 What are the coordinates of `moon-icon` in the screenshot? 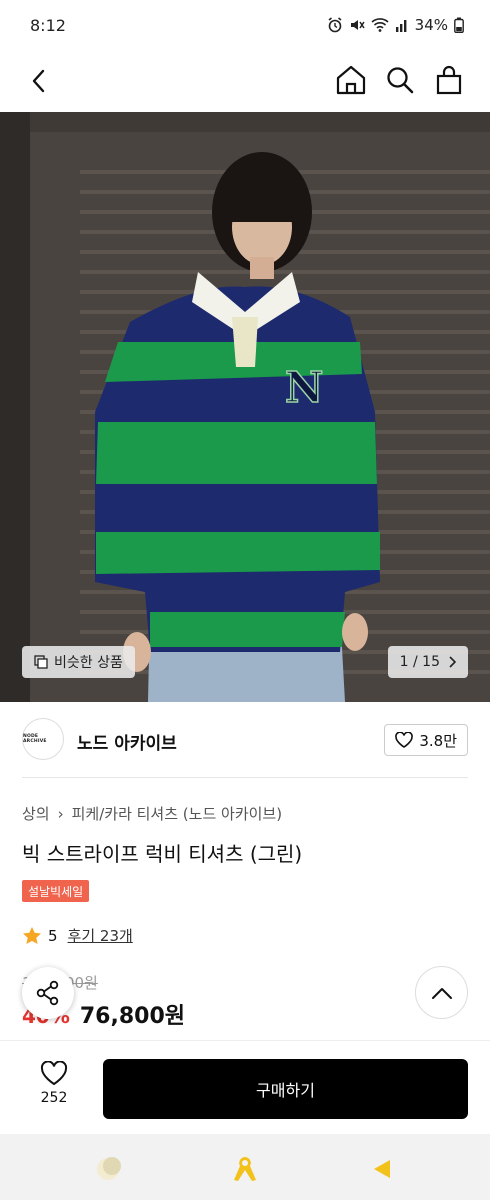 It's located at (109, 1168).